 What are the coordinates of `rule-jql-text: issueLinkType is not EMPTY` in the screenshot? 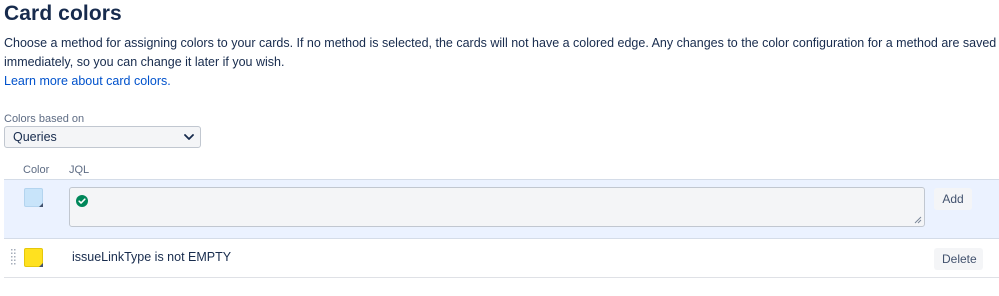 It's located at (151, 257).